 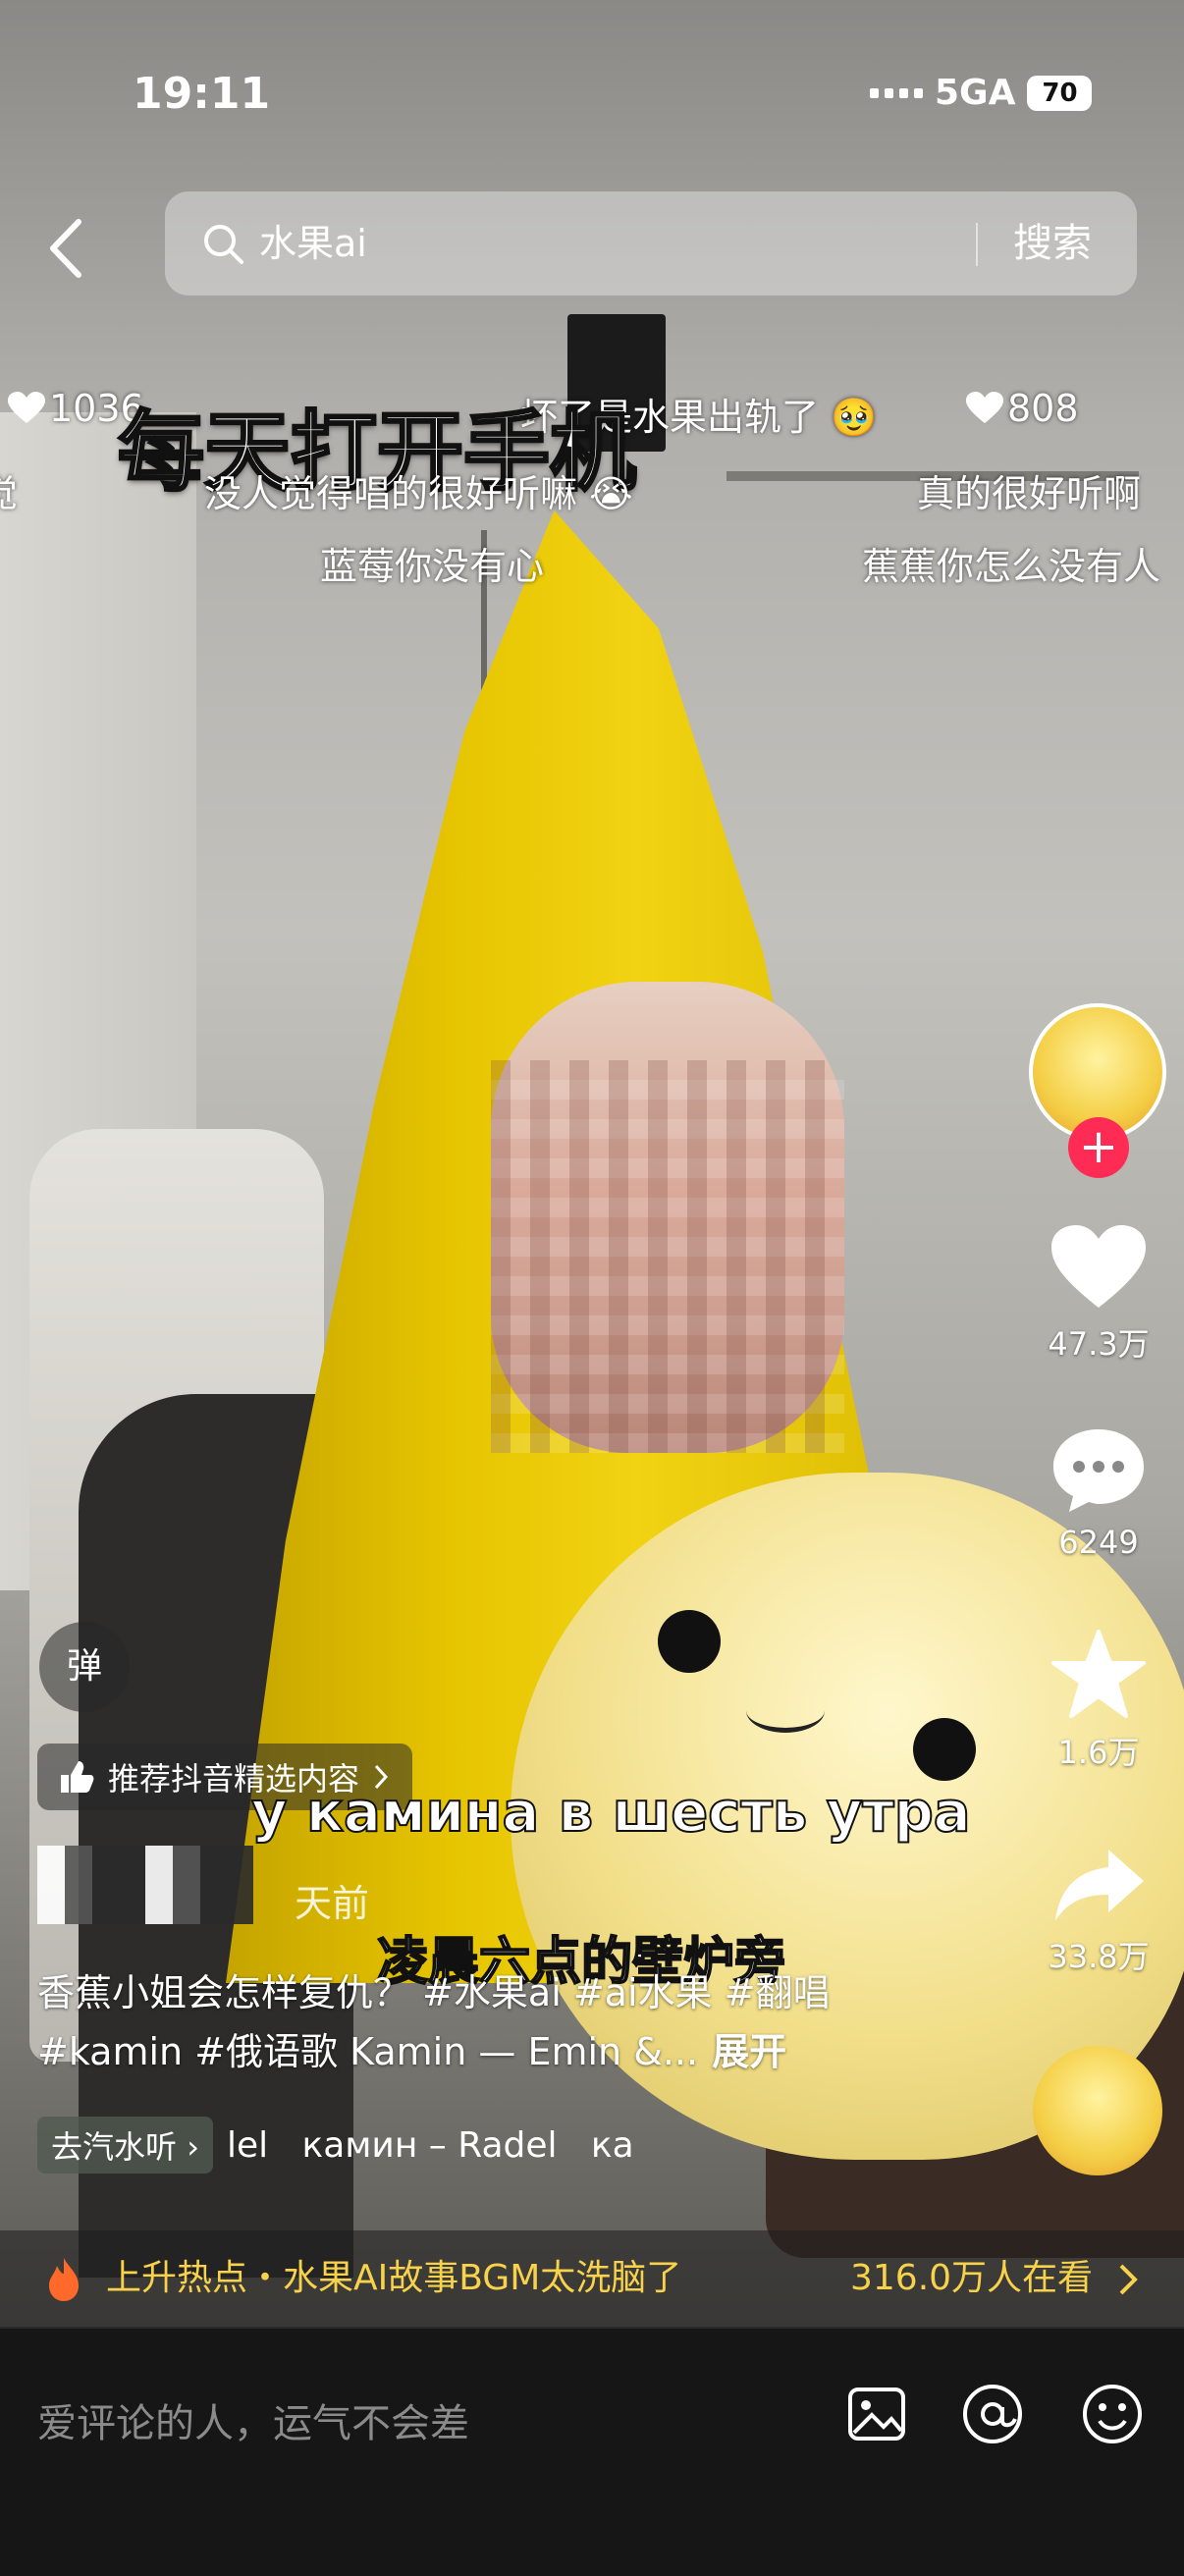 I want to click on signal-icon, so click(x=897, y=92).